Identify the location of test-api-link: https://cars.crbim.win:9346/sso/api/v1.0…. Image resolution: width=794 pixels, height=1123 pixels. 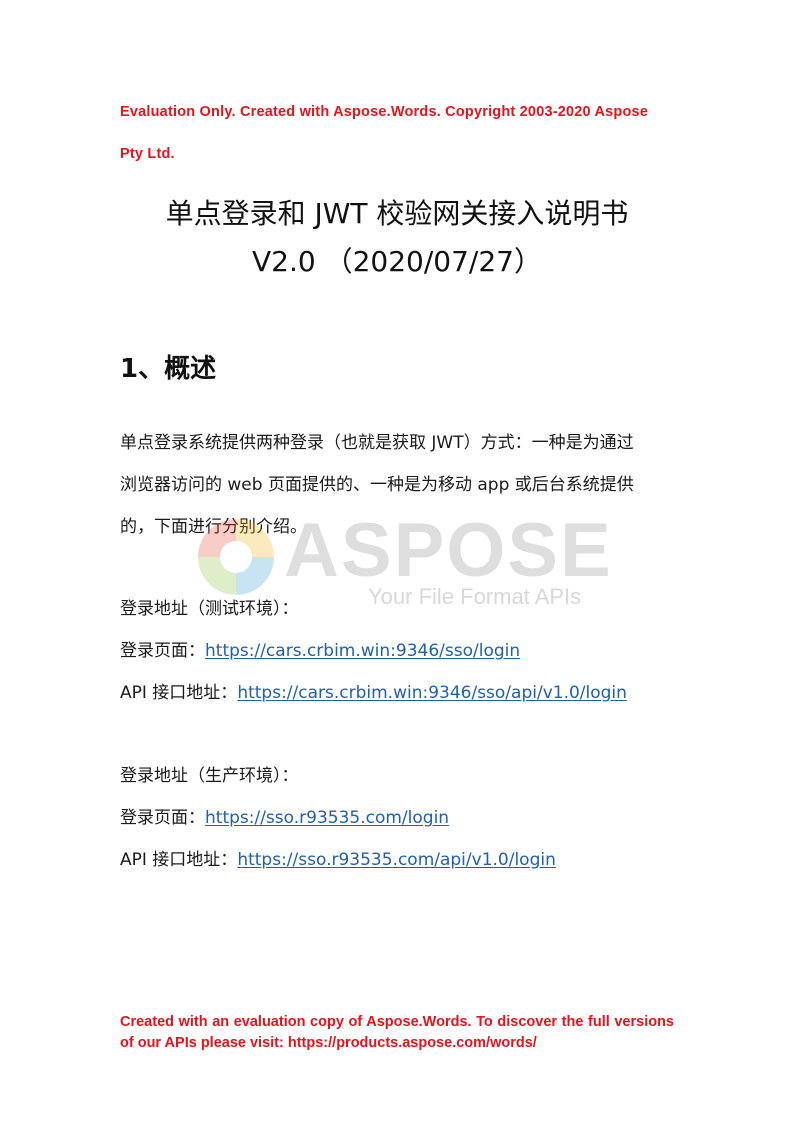
(432, 693).